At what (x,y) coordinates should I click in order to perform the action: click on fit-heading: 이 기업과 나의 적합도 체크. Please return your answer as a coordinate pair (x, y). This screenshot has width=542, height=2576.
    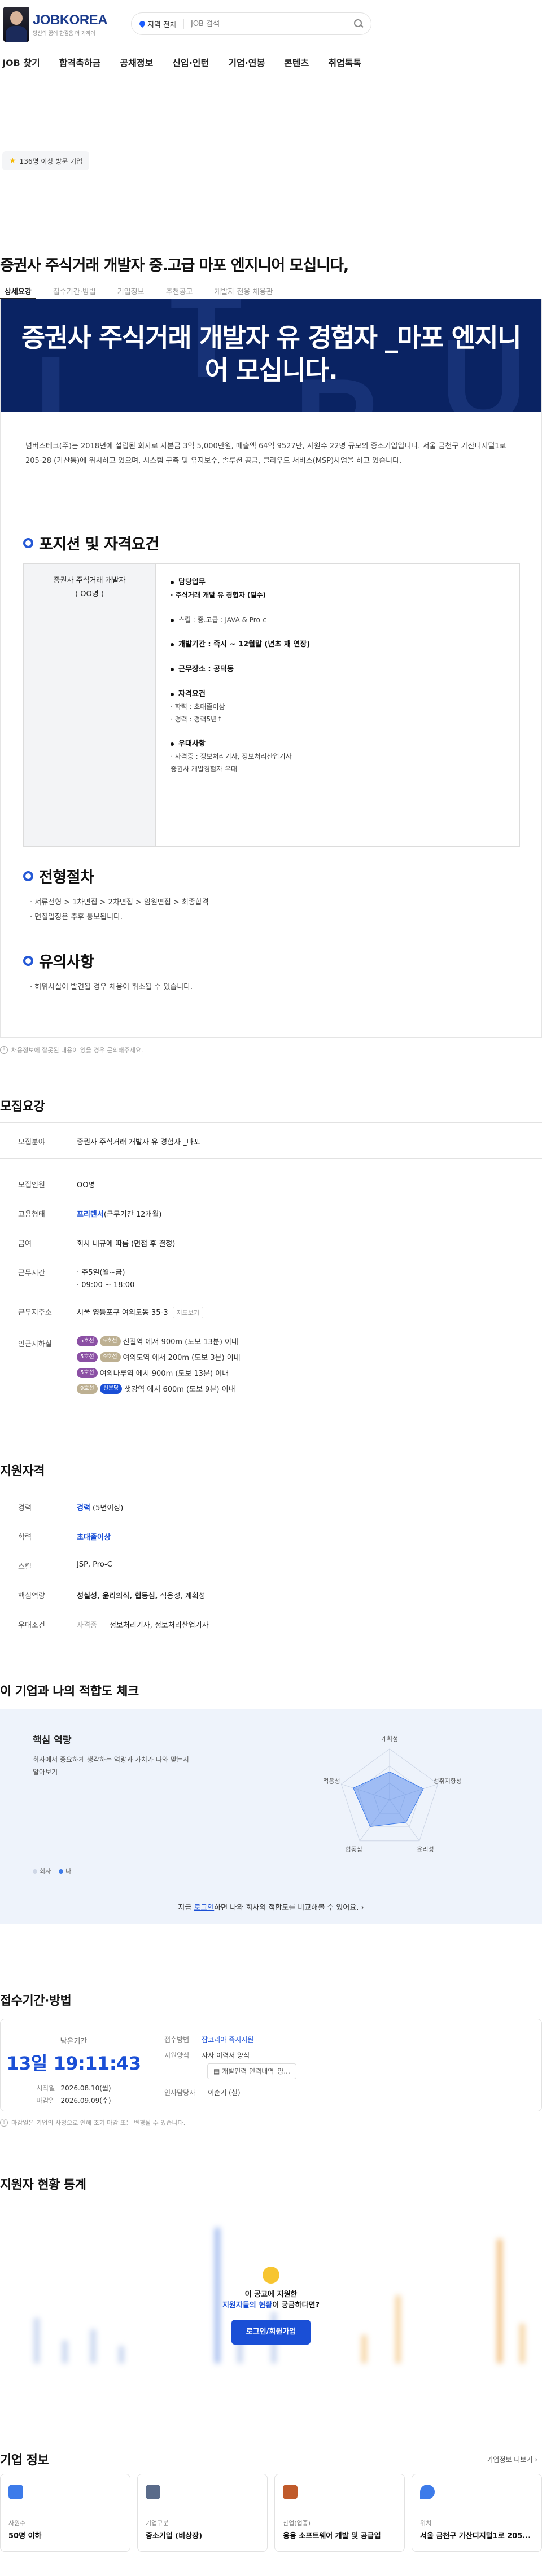
    Looking at the image, I should click on (69, 1692).